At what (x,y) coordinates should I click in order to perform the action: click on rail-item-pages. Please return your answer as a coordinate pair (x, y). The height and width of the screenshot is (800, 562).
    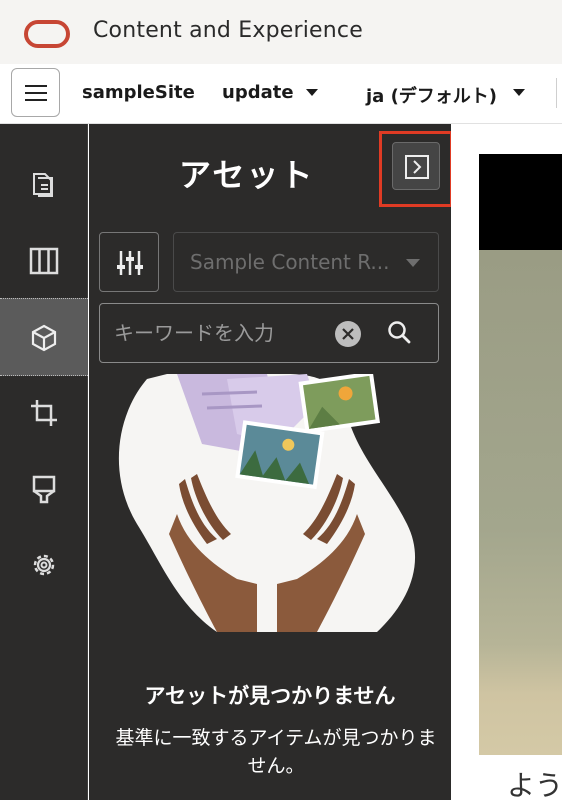
    Looking at the image, I should click on (44, 185).